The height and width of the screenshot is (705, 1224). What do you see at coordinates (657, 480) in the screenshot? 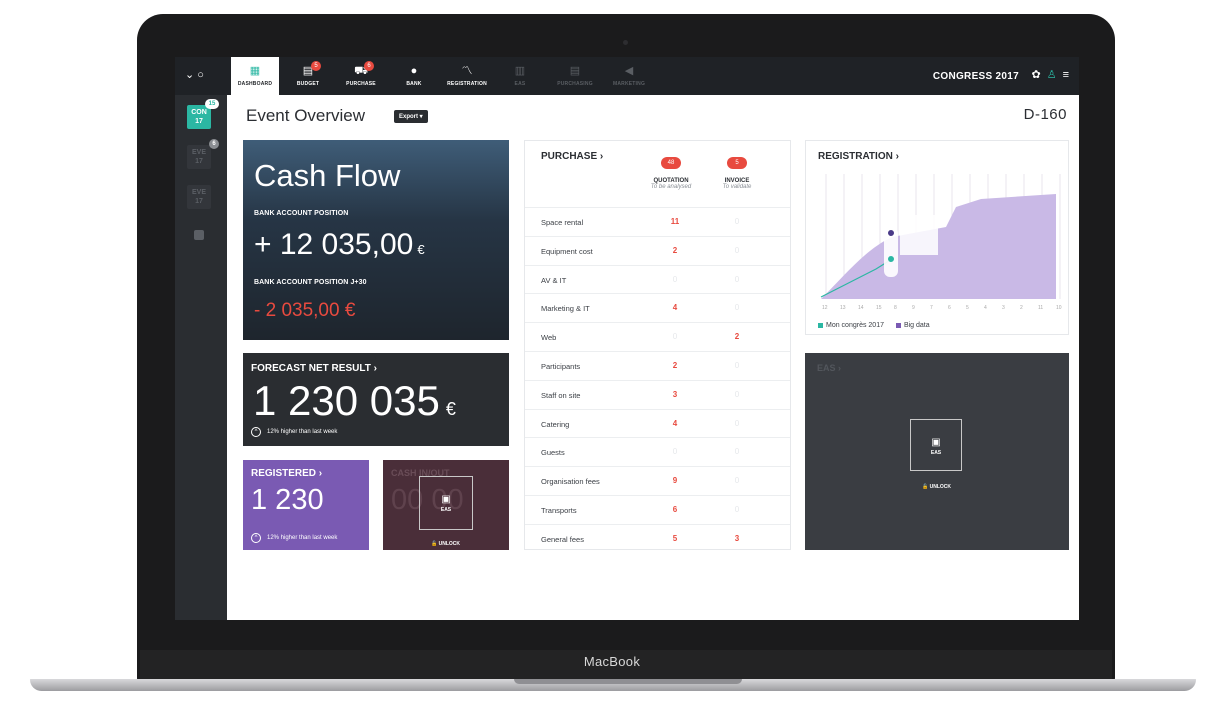
I see `table-row: Organisation fees 9 0` at bounding box center [657, 480].